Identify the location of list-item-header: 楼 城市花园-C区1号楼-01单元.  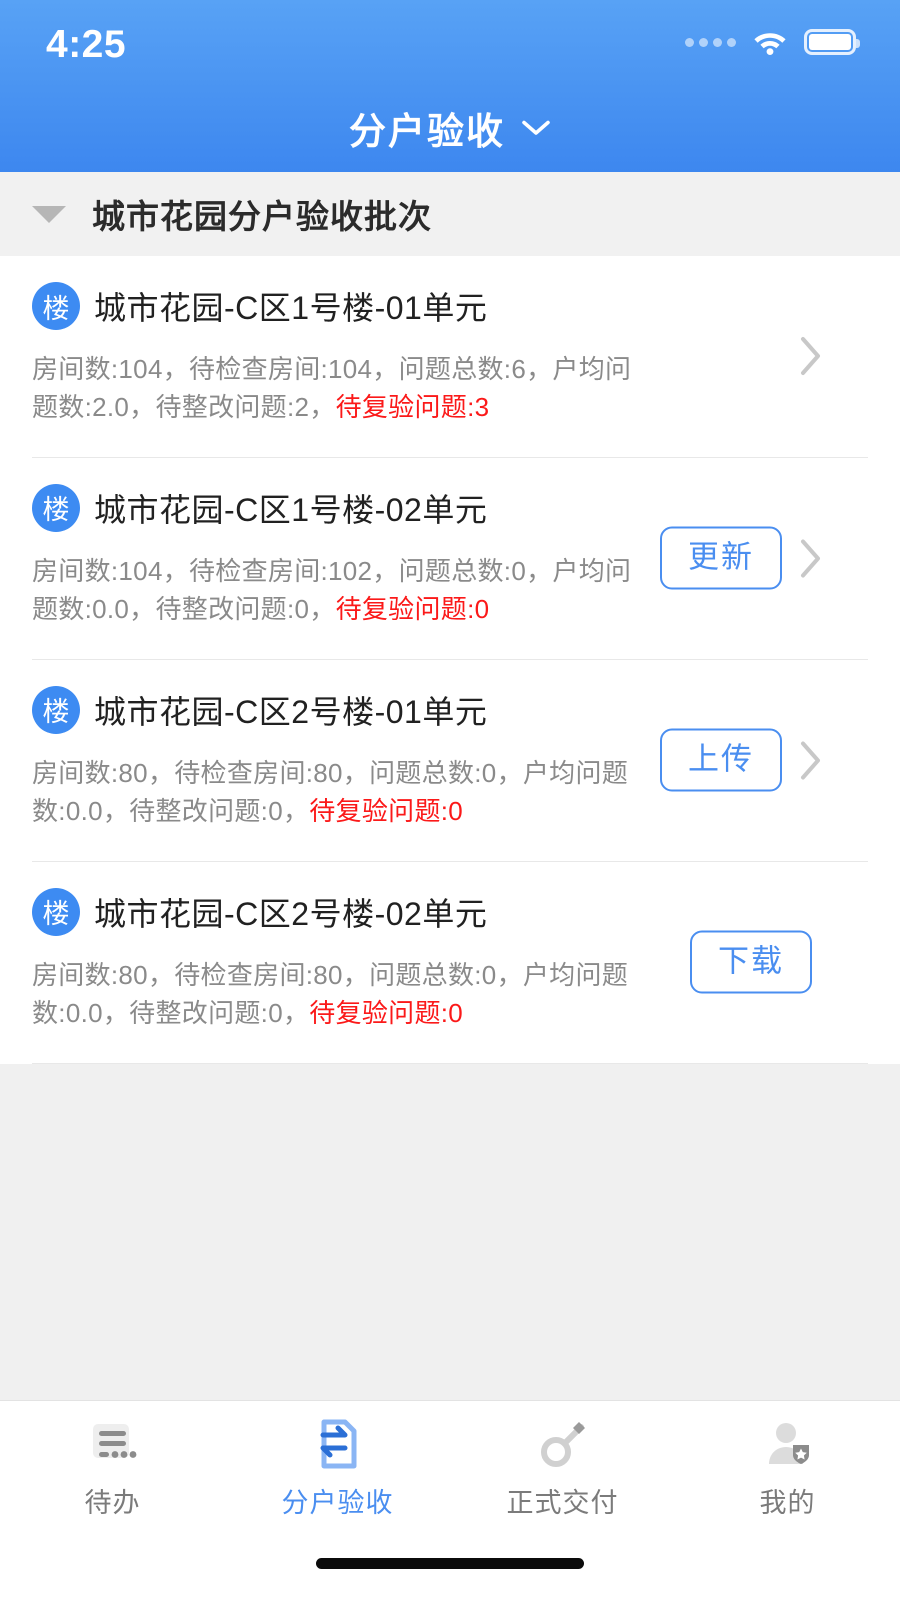
(450, 306).